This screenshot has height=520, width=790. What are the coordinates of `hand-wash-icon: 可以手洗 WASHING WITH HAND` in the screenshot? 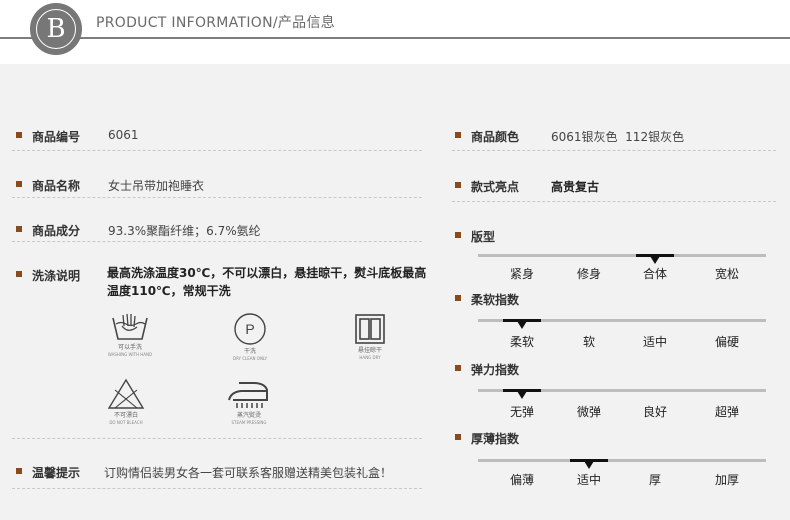 It's located at (130, 335).